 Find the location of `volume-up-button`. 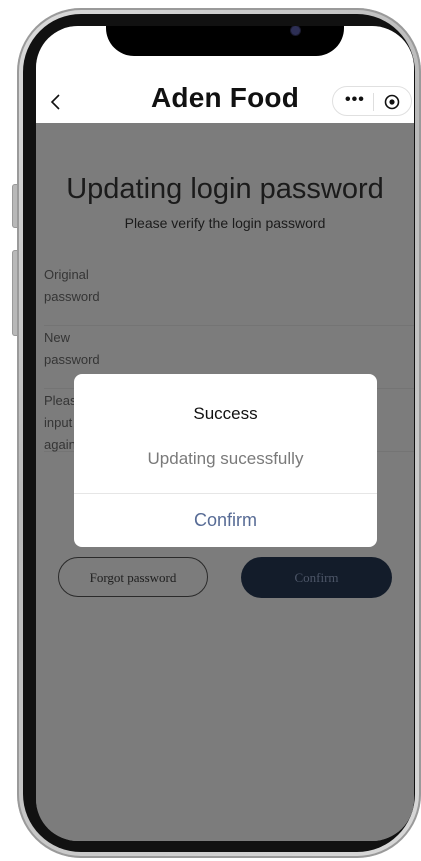

volume-up-button is located at coordinates (15, 206).